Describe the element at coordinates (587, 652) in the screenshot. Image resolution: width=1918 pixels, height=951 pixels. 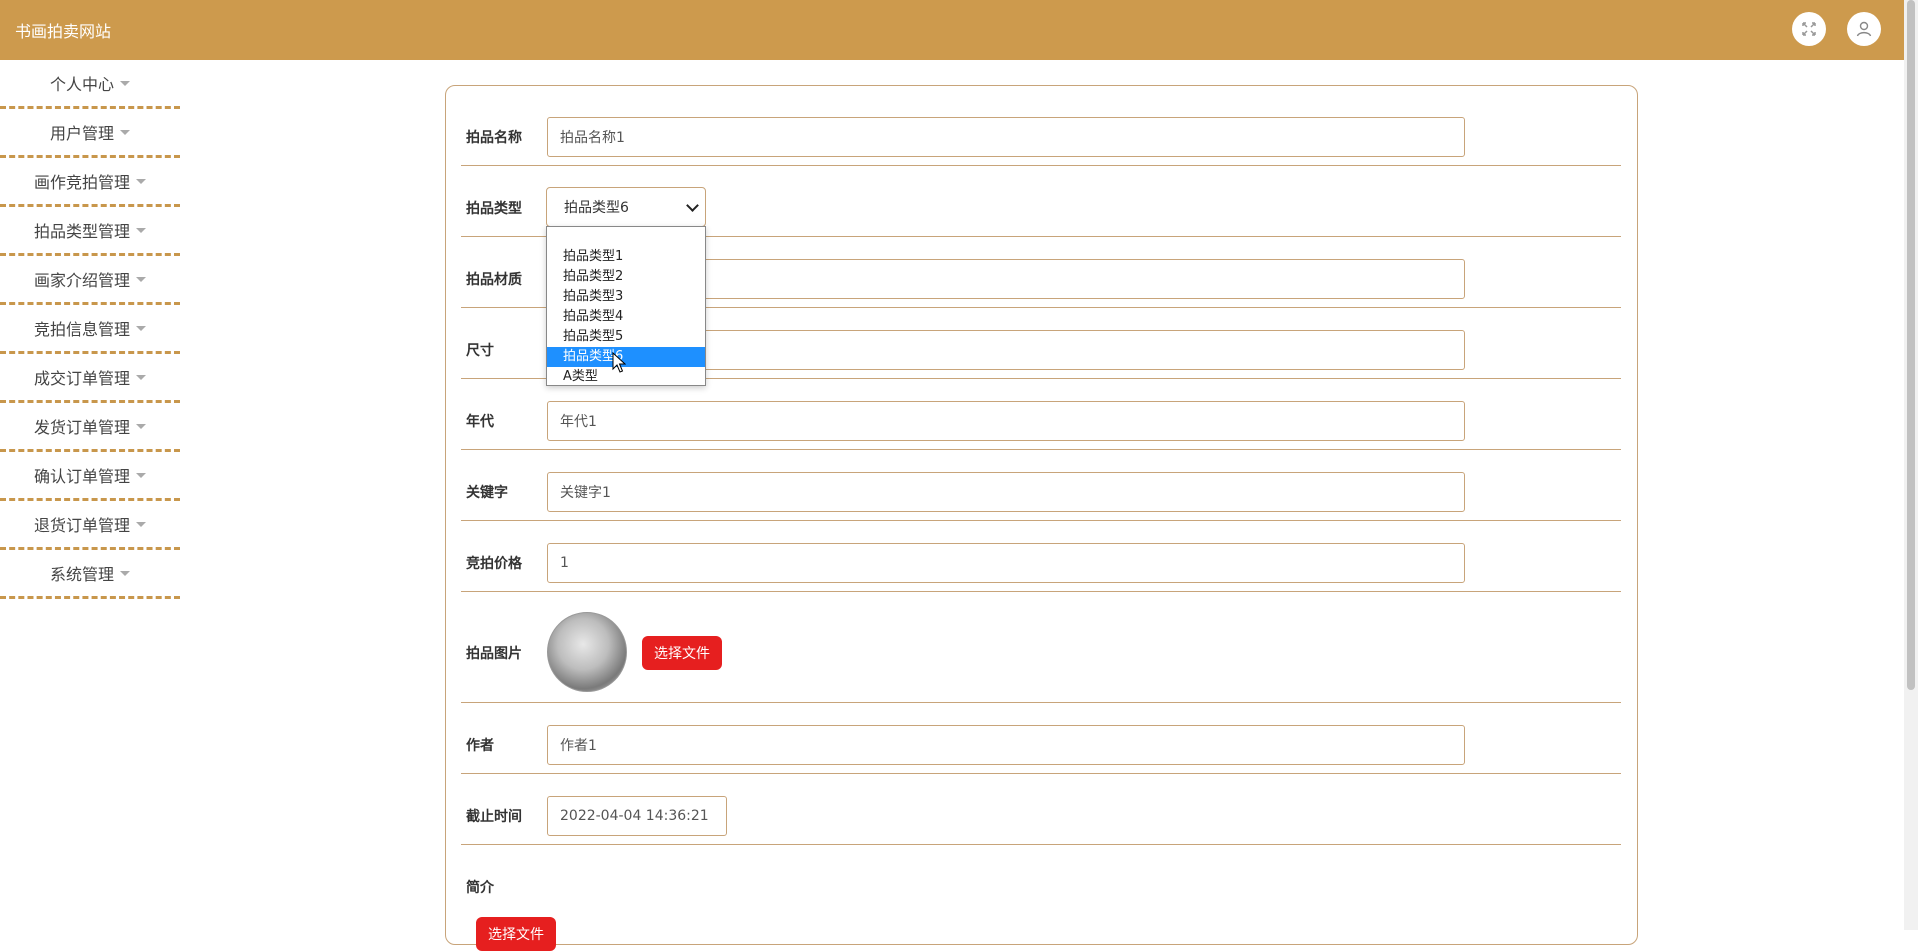
I see `item-image-thumbnail` at that location.